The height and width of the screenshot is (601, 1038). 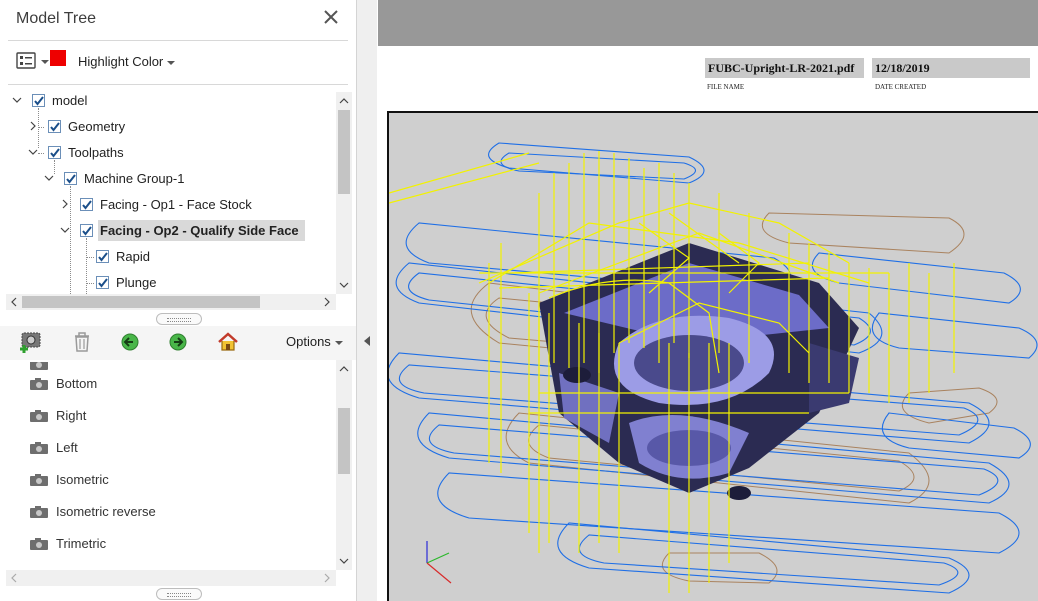 What do you see at coordinates (82, 479) in the screenshot?
I see `view-label: Isometric` at bounding box center [82, 479].